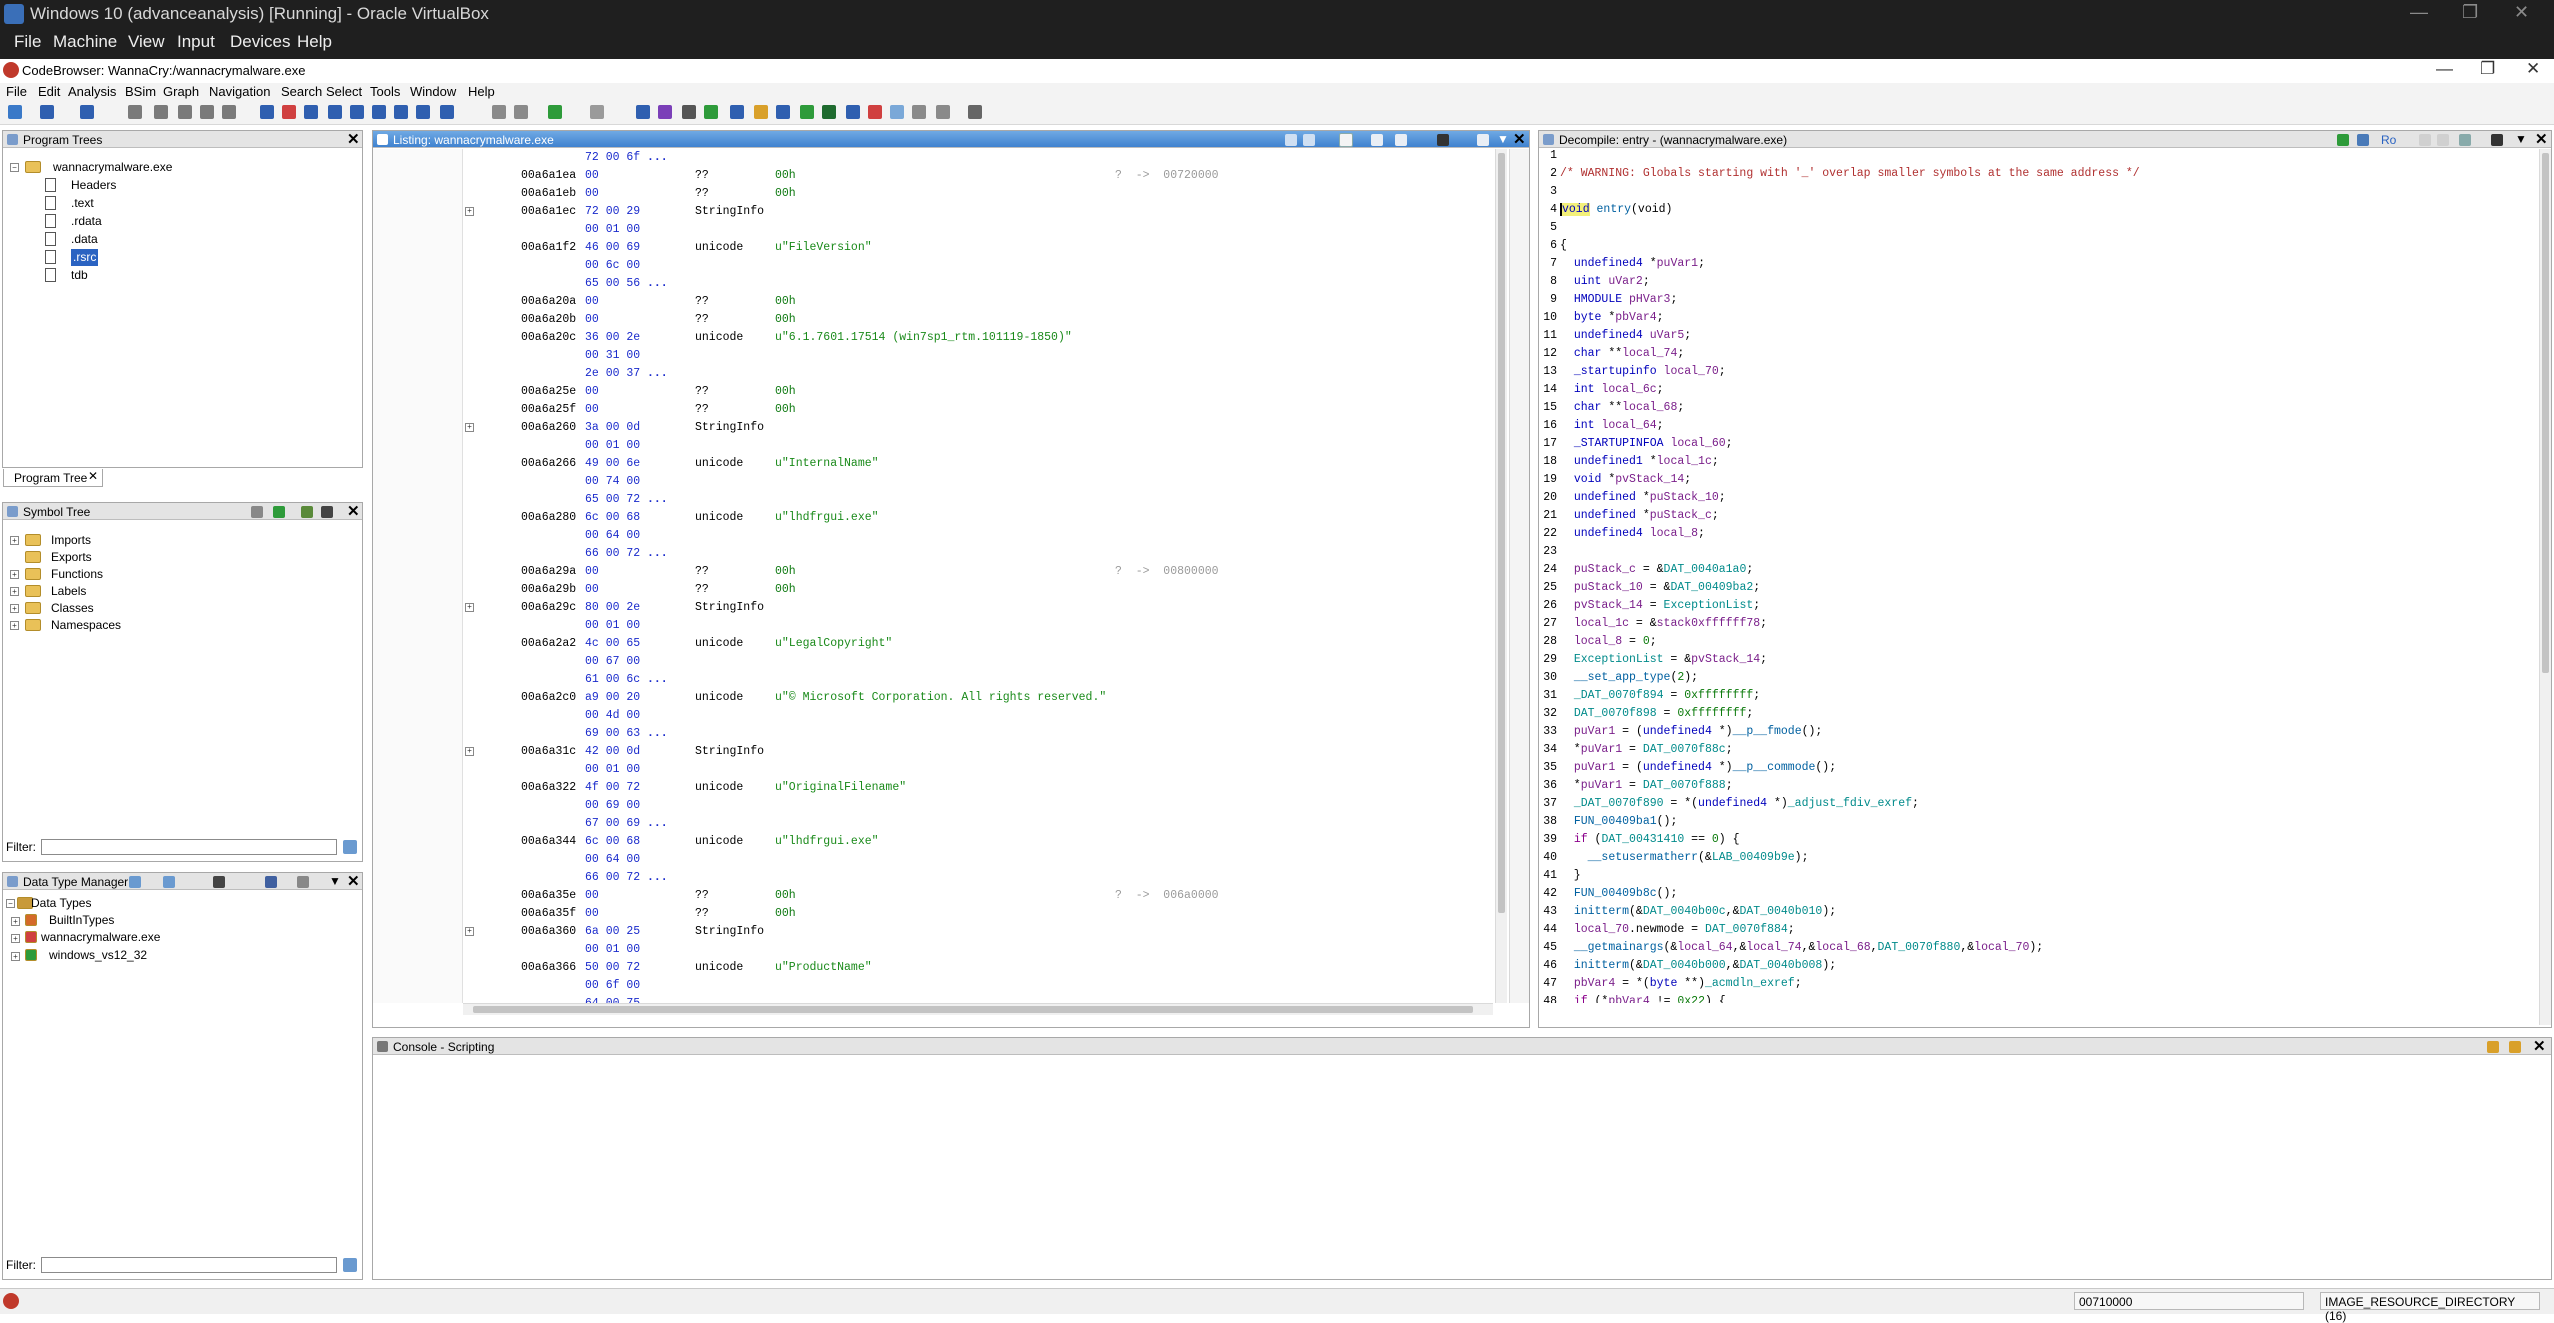 The image size is (2554, 1323). What do you see at coordinates (2041, 158) in the screenshot?
I see `decompiler-line: 1` at bounding box center [2041, 158].